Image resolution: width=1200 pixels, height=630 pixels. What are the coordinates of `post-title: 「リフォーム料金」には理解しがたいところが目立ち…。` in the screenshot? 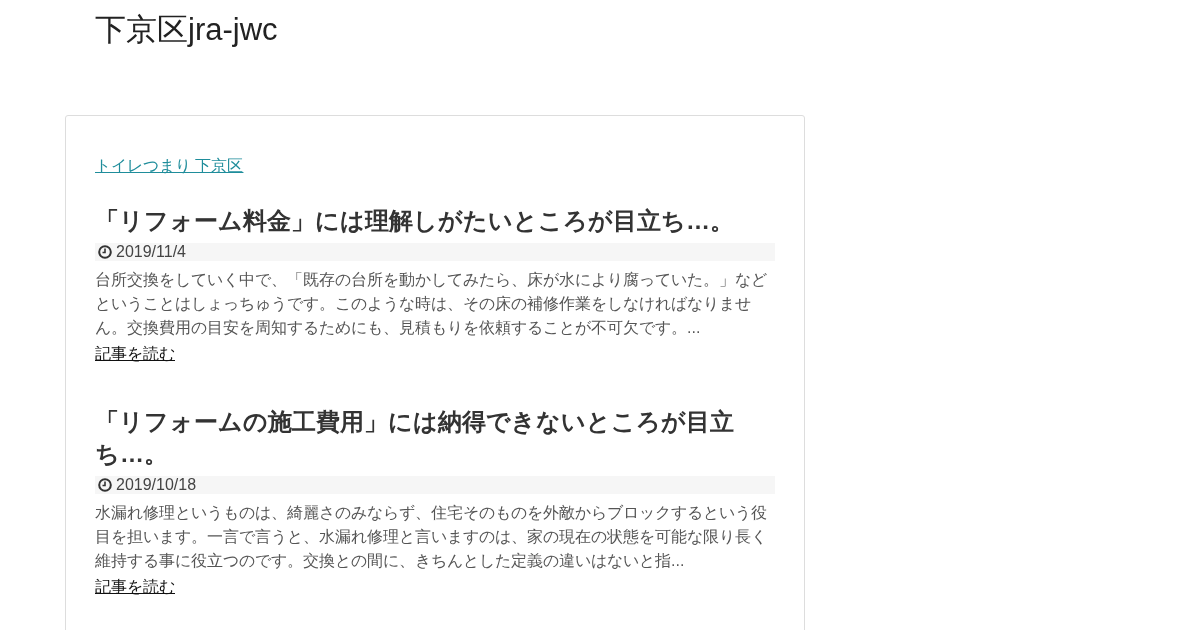 It's located at (425, 221).